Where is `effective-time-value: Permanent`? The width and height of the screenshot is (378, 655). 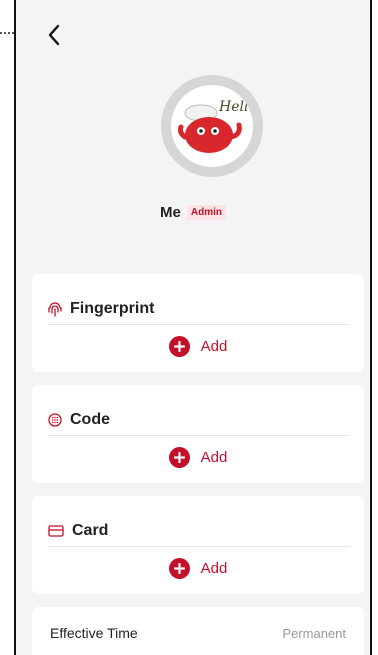 effective-time-value: Permanent is located at coordinates (314, 633).